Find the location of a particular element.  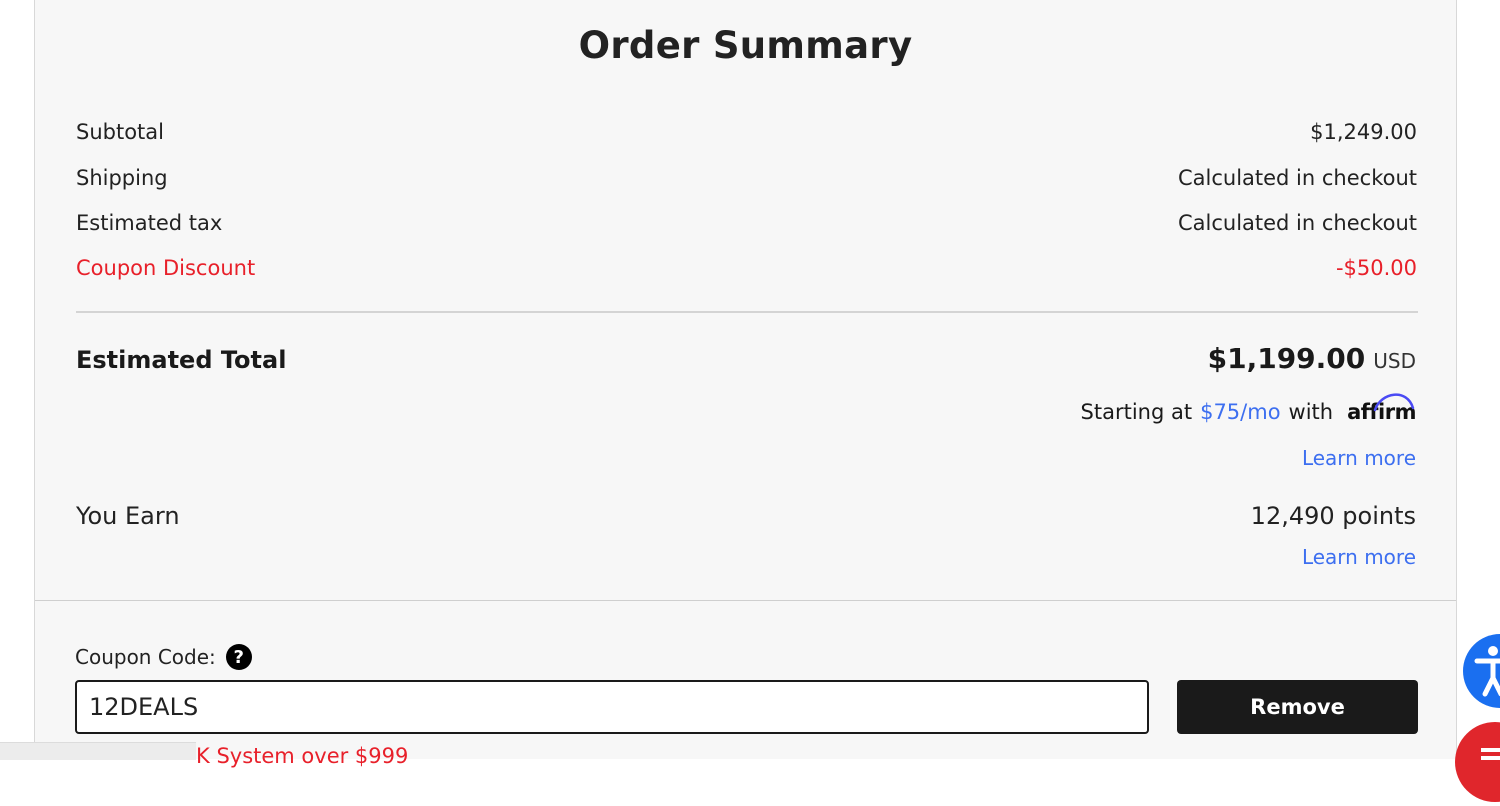

chat-button is located at coordinates (1477, 762).